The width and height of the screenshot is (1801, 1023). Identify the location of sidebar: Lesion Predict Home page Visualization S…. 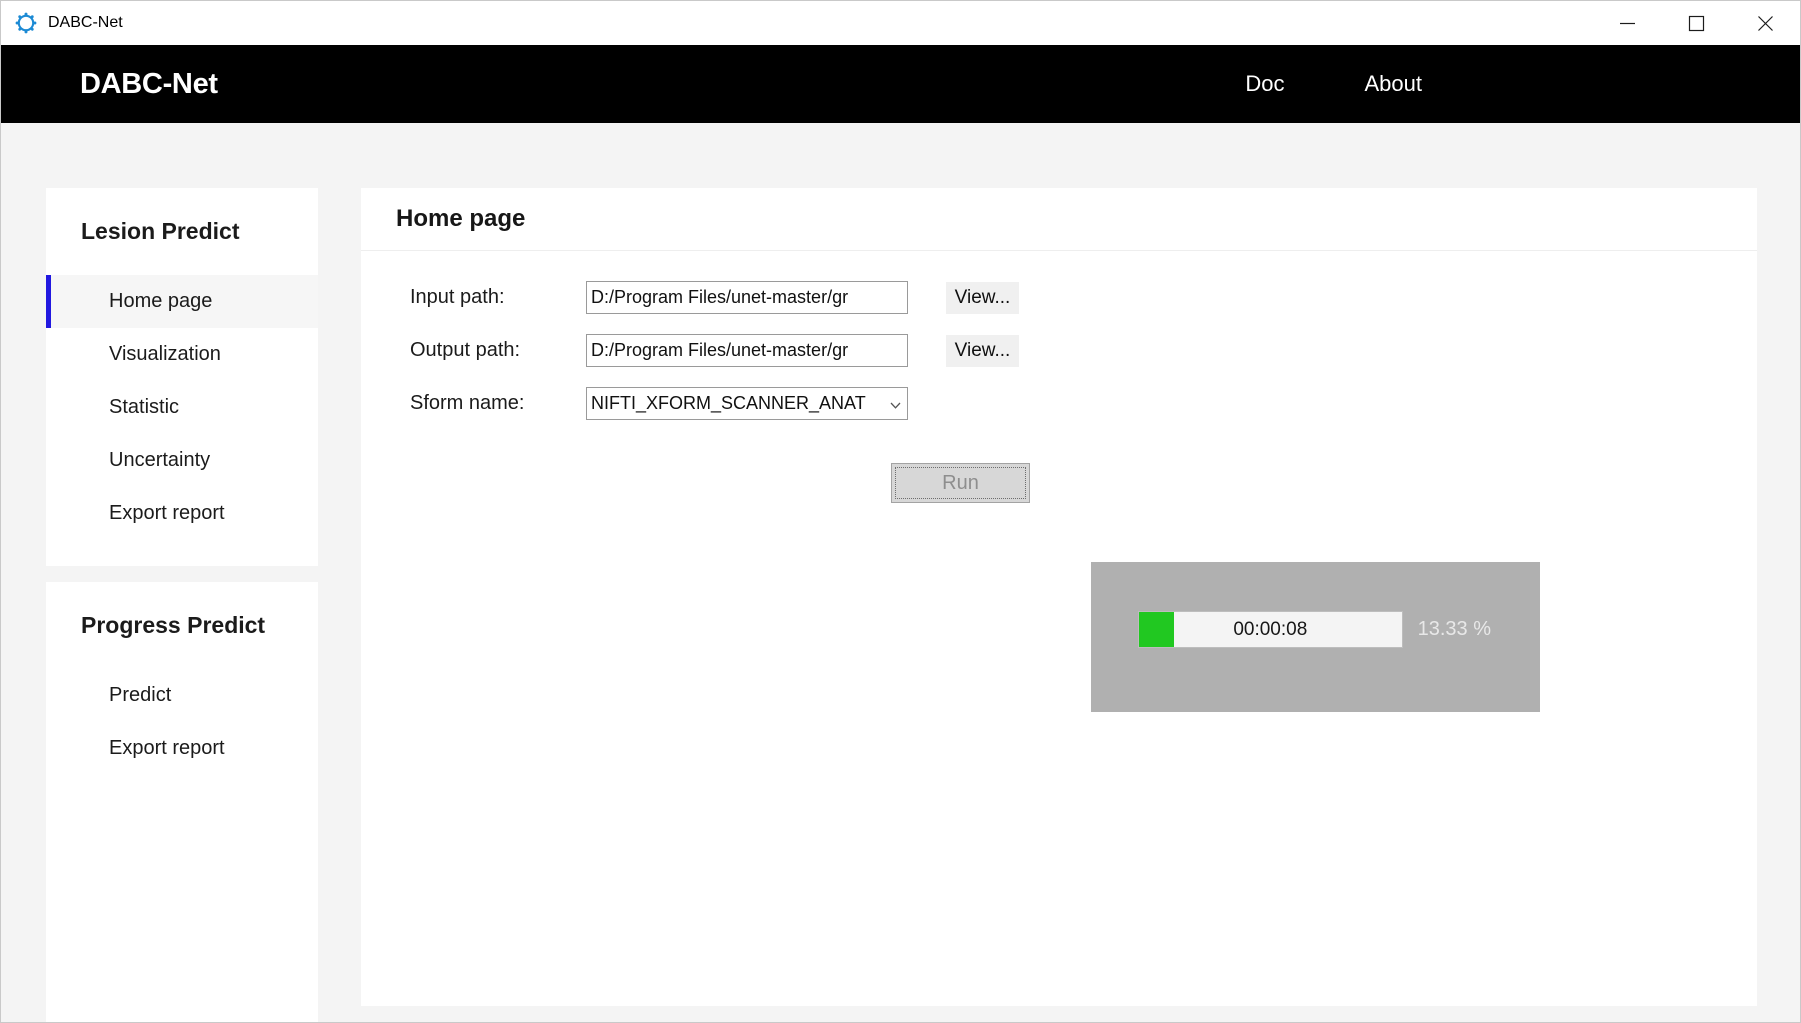
(182, 605).